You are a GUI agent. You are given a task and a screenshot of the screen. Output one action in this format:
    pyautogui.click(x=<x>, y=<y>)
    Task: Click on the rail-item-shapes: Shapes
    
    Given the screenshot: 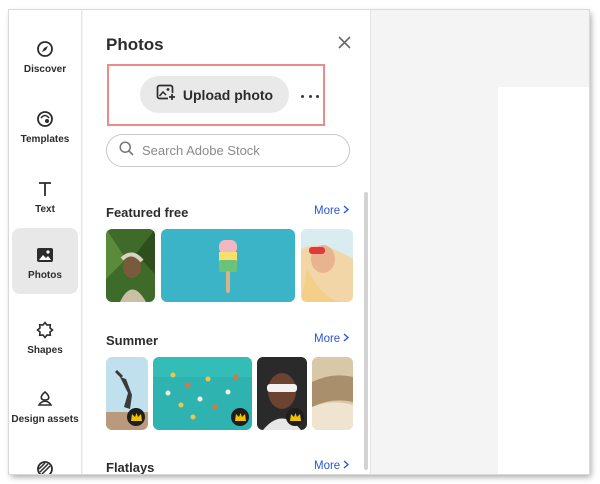 What is the action you would take?
    pyautogui.click(x=45, y=336)
    